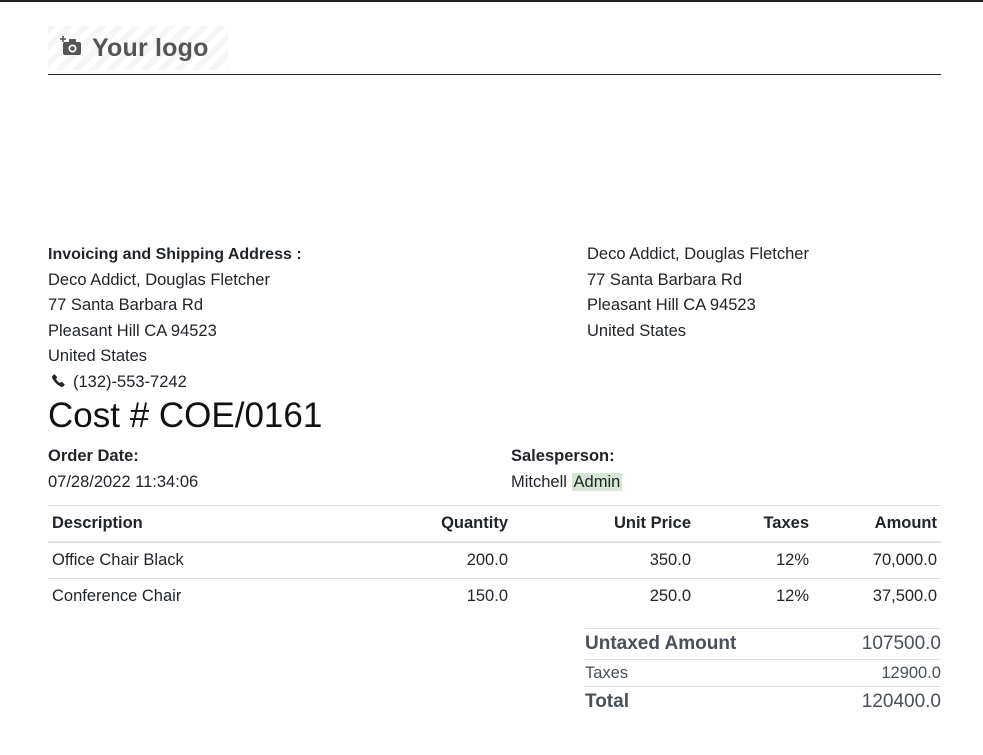 The height and width of the screenshot is (755, 983). I want to click on total-row: Total 120400.0, so click(763, 701).